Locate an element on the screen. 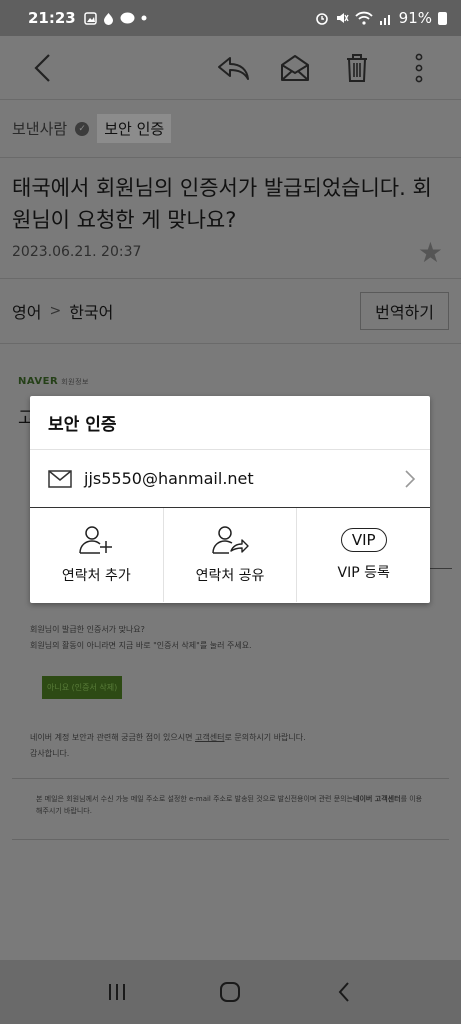 The height and width of the screenshot is (1024, 461). dot-icon is located at coordinates (144, 18).